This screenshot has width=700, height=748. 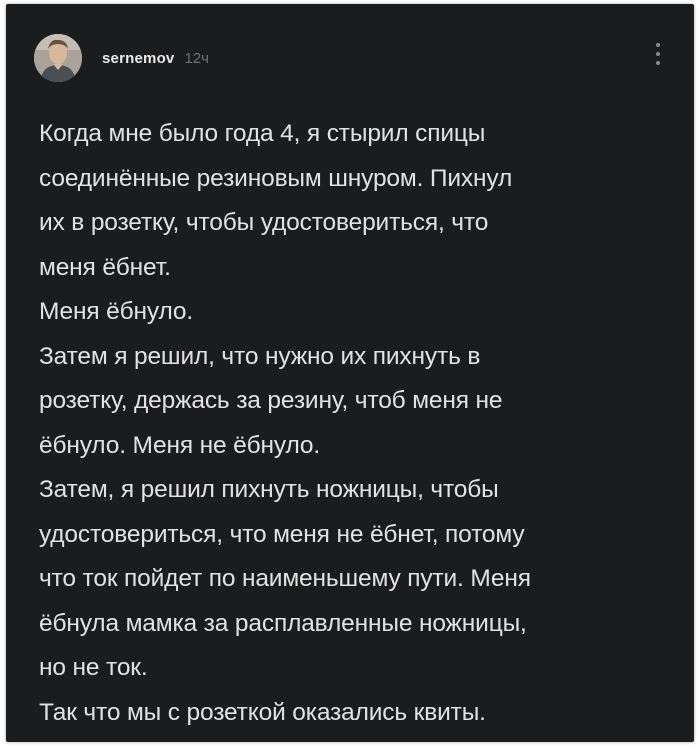 What do you see at coordinates (269, 489) in the screenshot?
I see `text-line: Затем, я решил пихнуть ножницы, чтобы` at bounding box center [269, 489].